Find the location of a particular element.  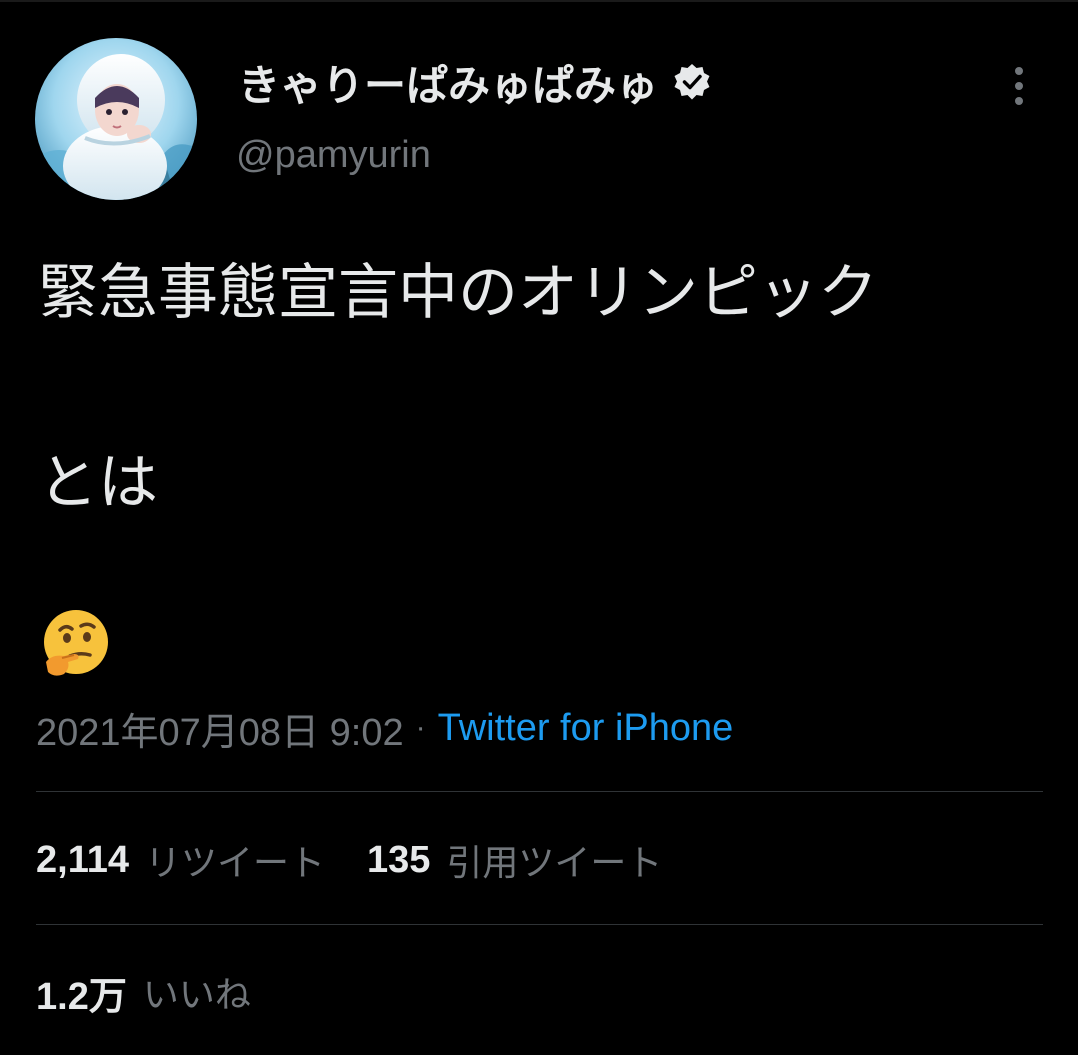

display-name: きゃりーぱみゅぱみゅ is located at coordinates (448, 85).